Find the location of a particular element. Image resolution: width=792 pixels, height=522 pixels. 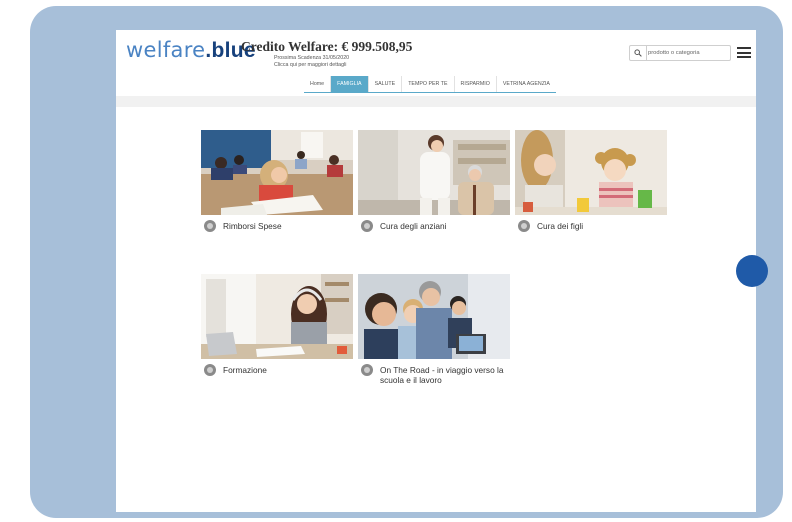

category-card-rimborsi-spese: Rimborsi Spese is located at coordinates (277, 181).